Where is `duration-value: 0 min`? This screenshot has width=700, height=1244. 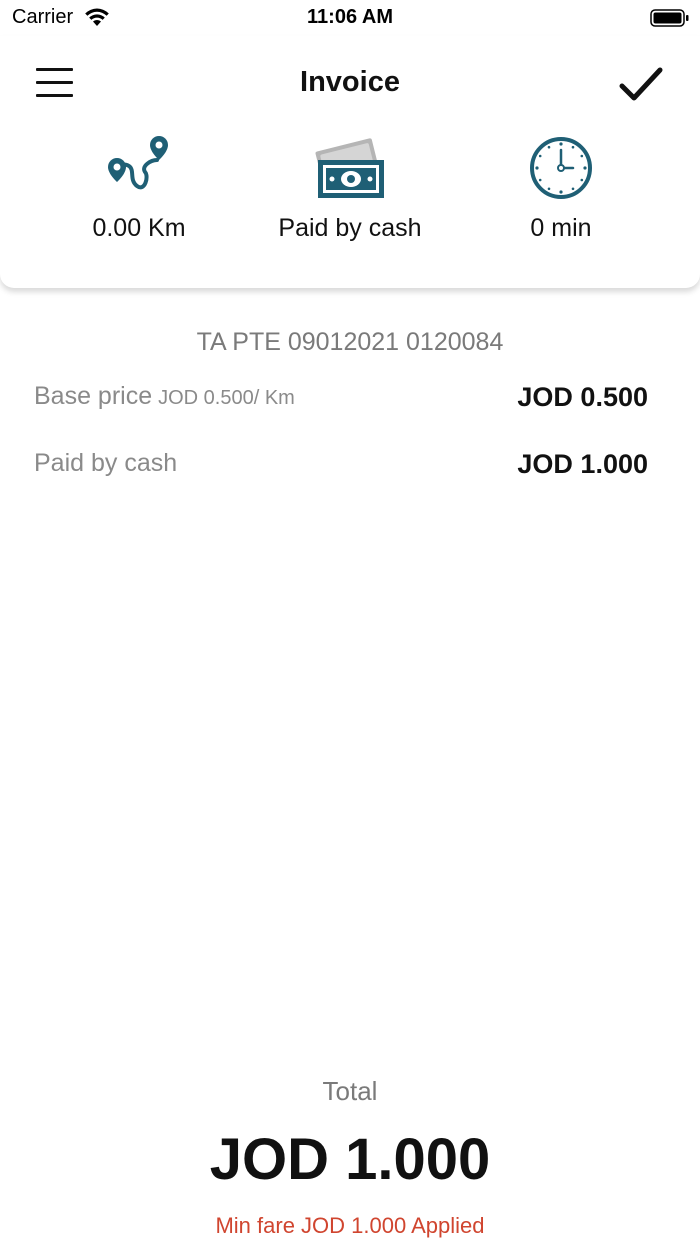 duration-value: 0 min is located at coordinates (561, 228).